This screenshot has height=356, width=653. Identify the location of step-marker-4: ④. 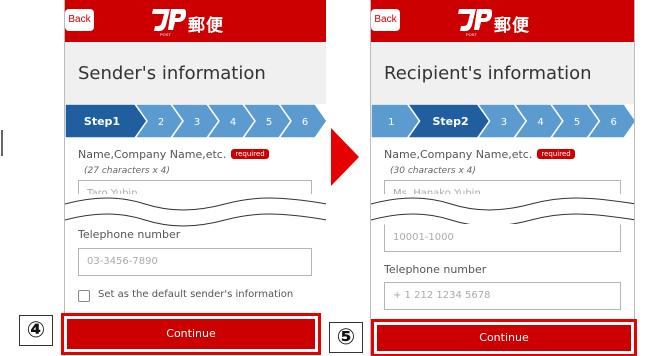
(36, 330).